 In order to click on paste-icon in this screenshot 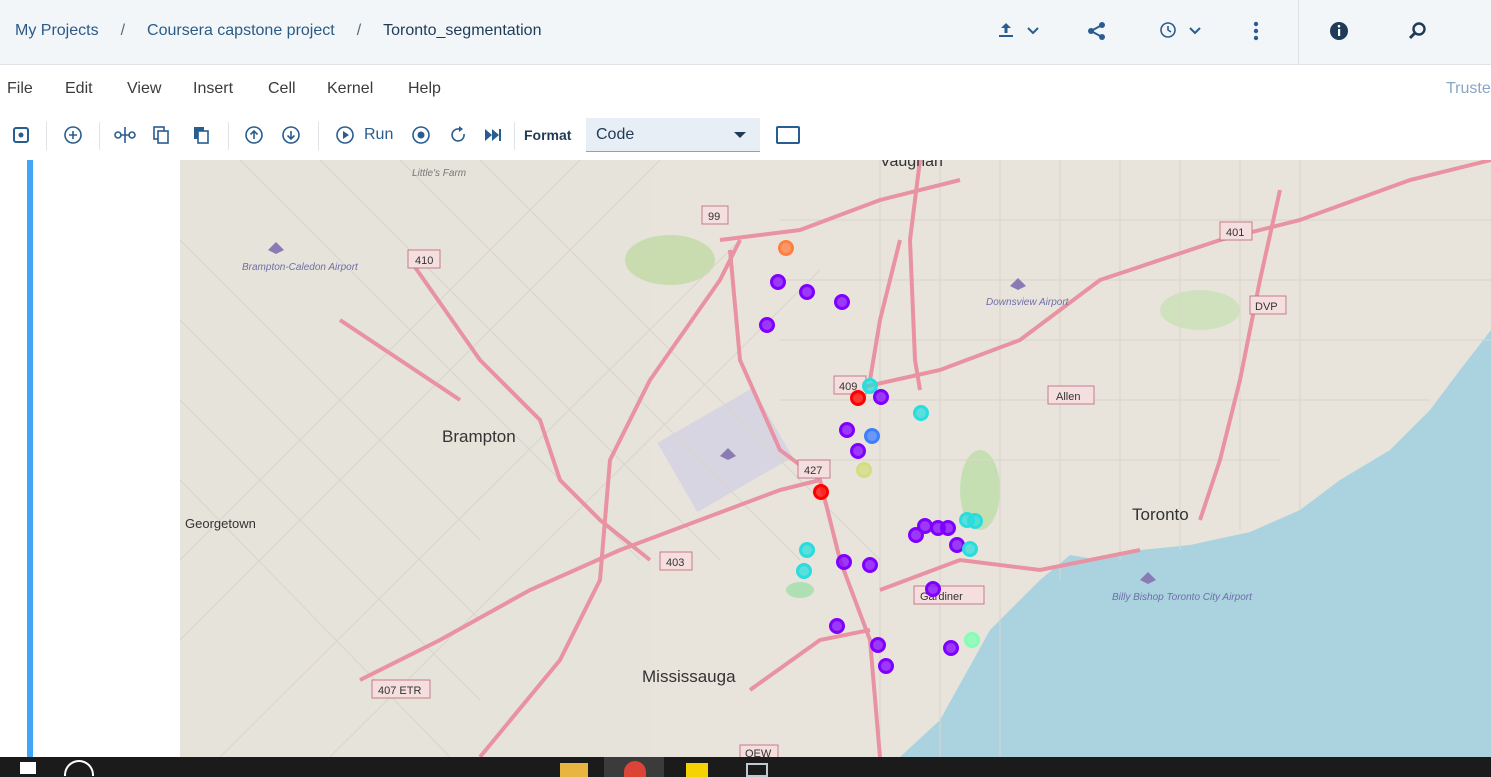, I will do `click(201, 135)`.